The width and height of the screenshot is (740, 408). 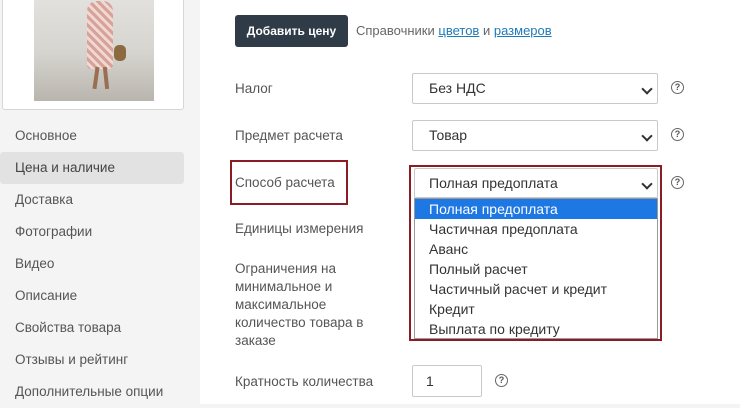 What do you see at coordinates (285, 182) in the screenshot?
I see `method-label: Способ расчета` at bounding box center [285, 182].